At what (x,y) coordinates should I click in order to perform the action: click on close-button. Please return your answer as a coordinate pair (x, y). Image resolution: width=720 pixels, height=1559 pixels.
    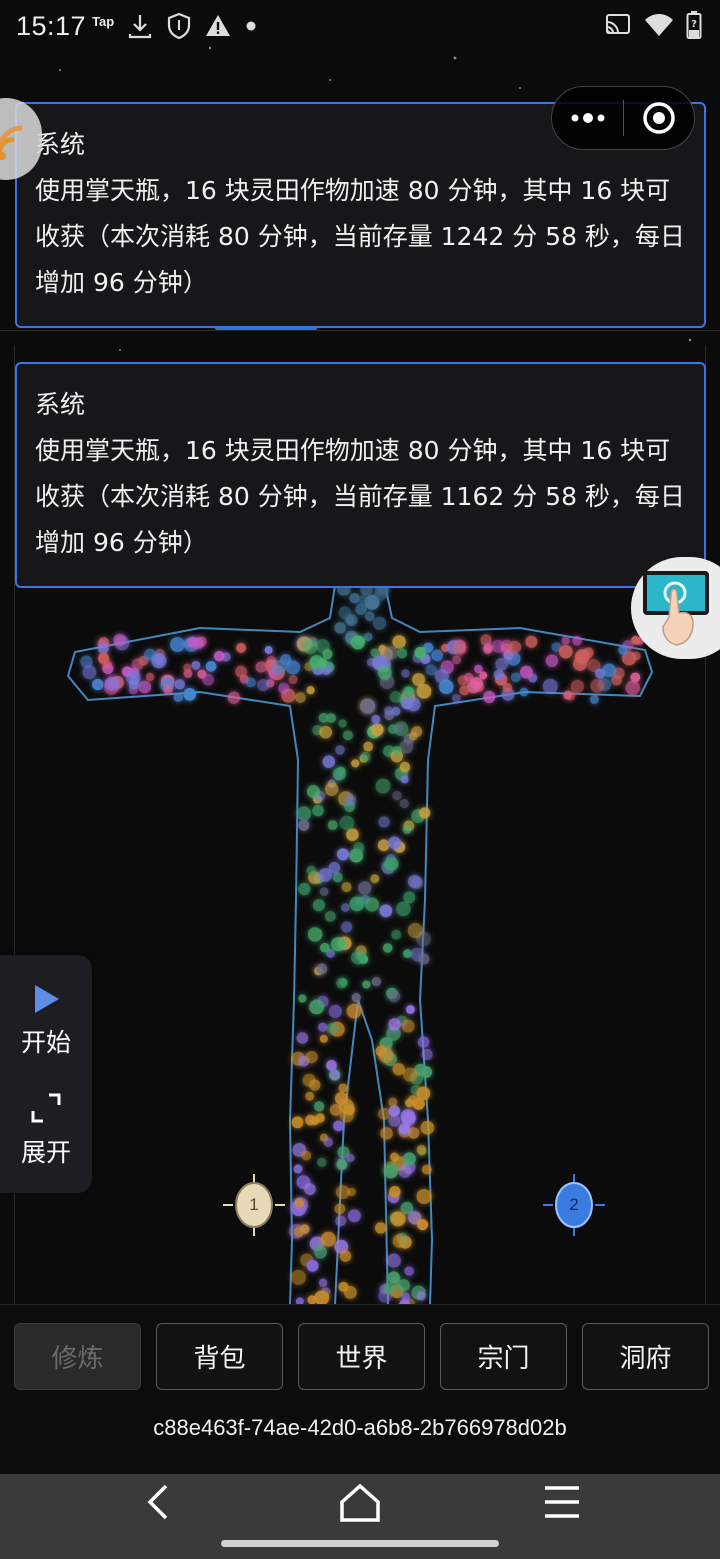
    Looking at the image, I should click on (659, 118).